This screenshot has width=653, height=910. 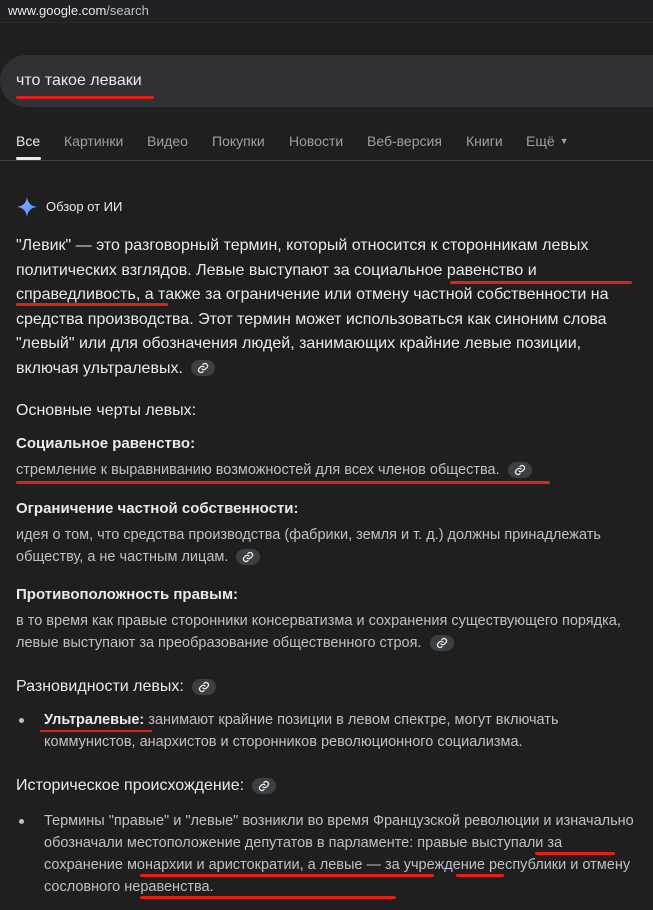 What do you see at coordinates (106, 443) in the screenshot?
I see `feature-title: Социальное равенство:` at bounding box center [106, 443].